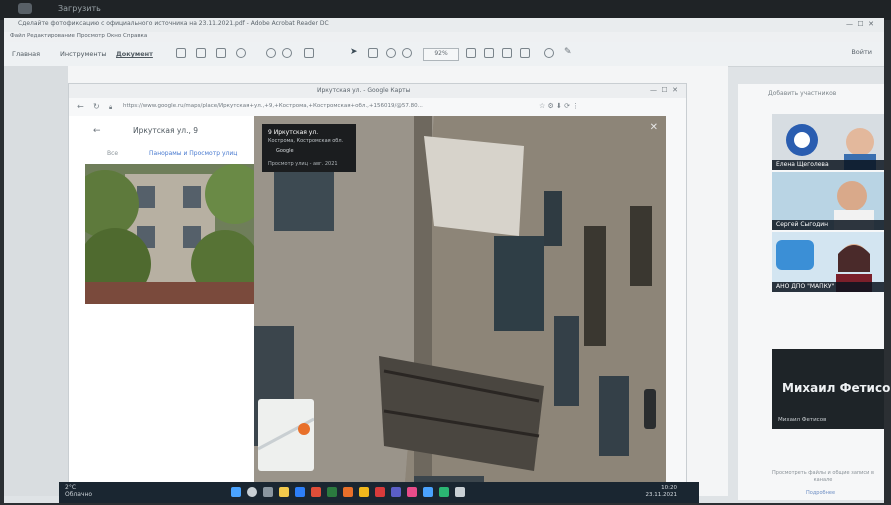 The image size is (891, 505). What do you see at coordinates (828, 287) in the screenshot?
I see `participant-name: АНО ДПО "МАПКУ"` at bounding box center [828, 287].